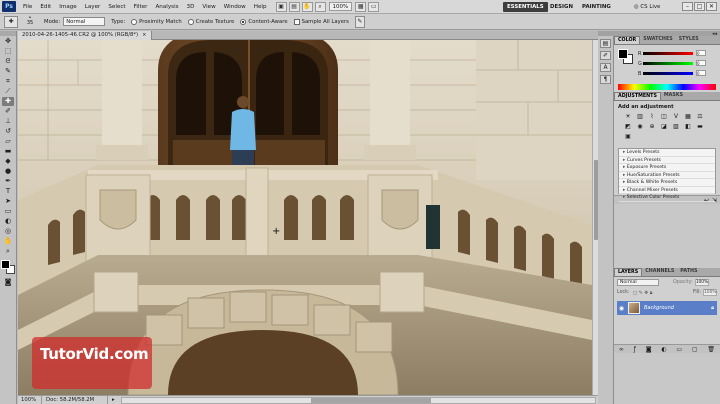 Image resolution: width=720 pixels, height=404 pixels. Describe the element at coordinates (8, 141) in the screenshot. I see `eraser-tool-icon: ▱` at that location.